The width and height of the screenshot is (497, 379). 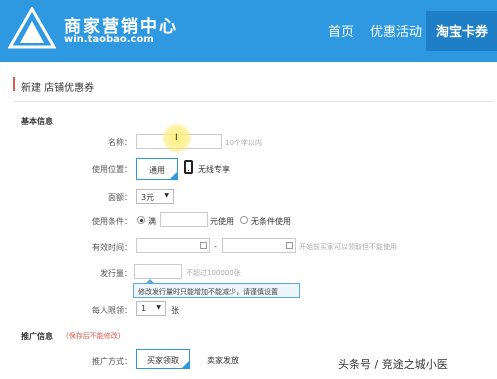 I want to click on section-marker, so click(x=14, y=84).